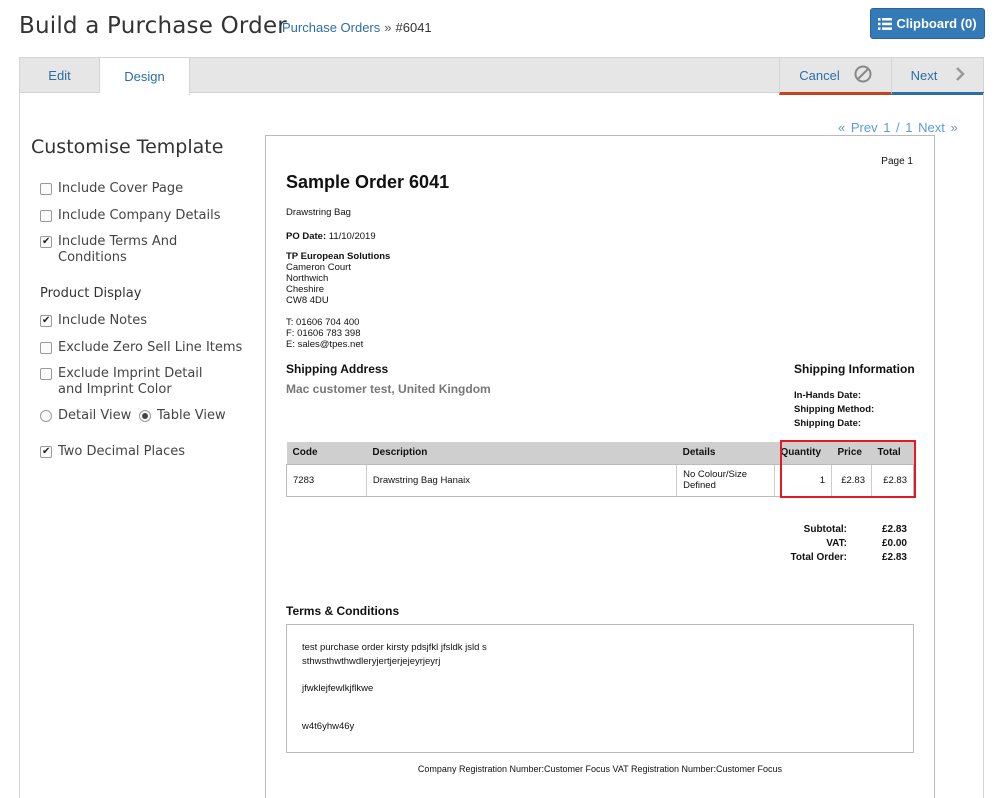 The height and width of the screenshot is (798, 1002). What do you see at coordinates (828, 423) in the screenshot?
I see `shipping-date-label: Shipping Date:` at bounding box center [828, 423].